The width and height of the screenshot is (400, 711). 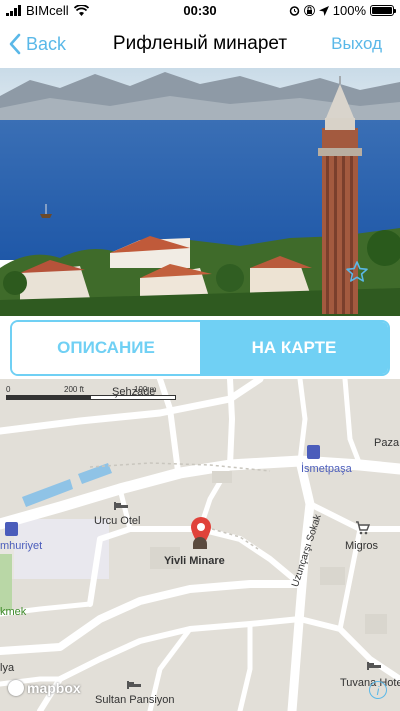 What do you see at coordinates (16, 688) in the screenshot?
I see `mapbox-logo-icon` at bounding box center [16, 688].